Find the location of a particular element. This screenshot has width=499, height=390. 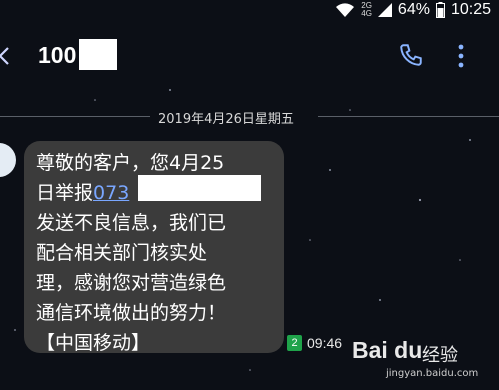

avatar is located at coordinates (8, 160).